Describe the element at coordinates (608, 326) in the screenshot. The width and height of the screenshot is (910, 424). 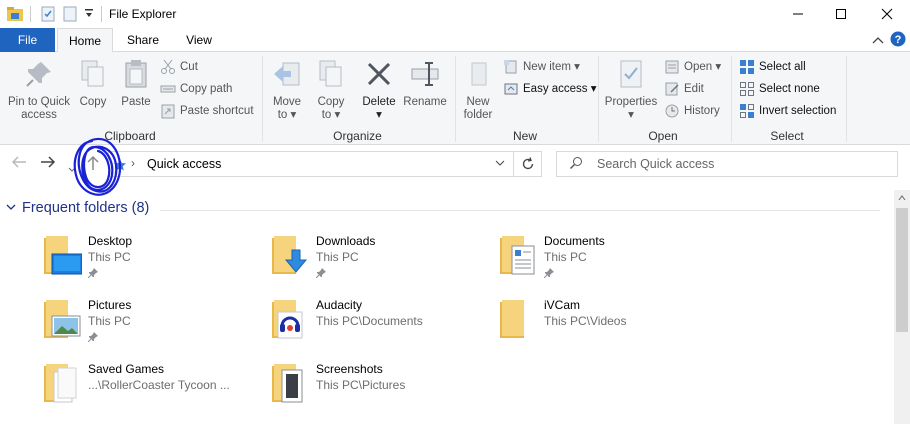
I see `folder-tile-ivcam: iVCam This PC\Videos` at that location.